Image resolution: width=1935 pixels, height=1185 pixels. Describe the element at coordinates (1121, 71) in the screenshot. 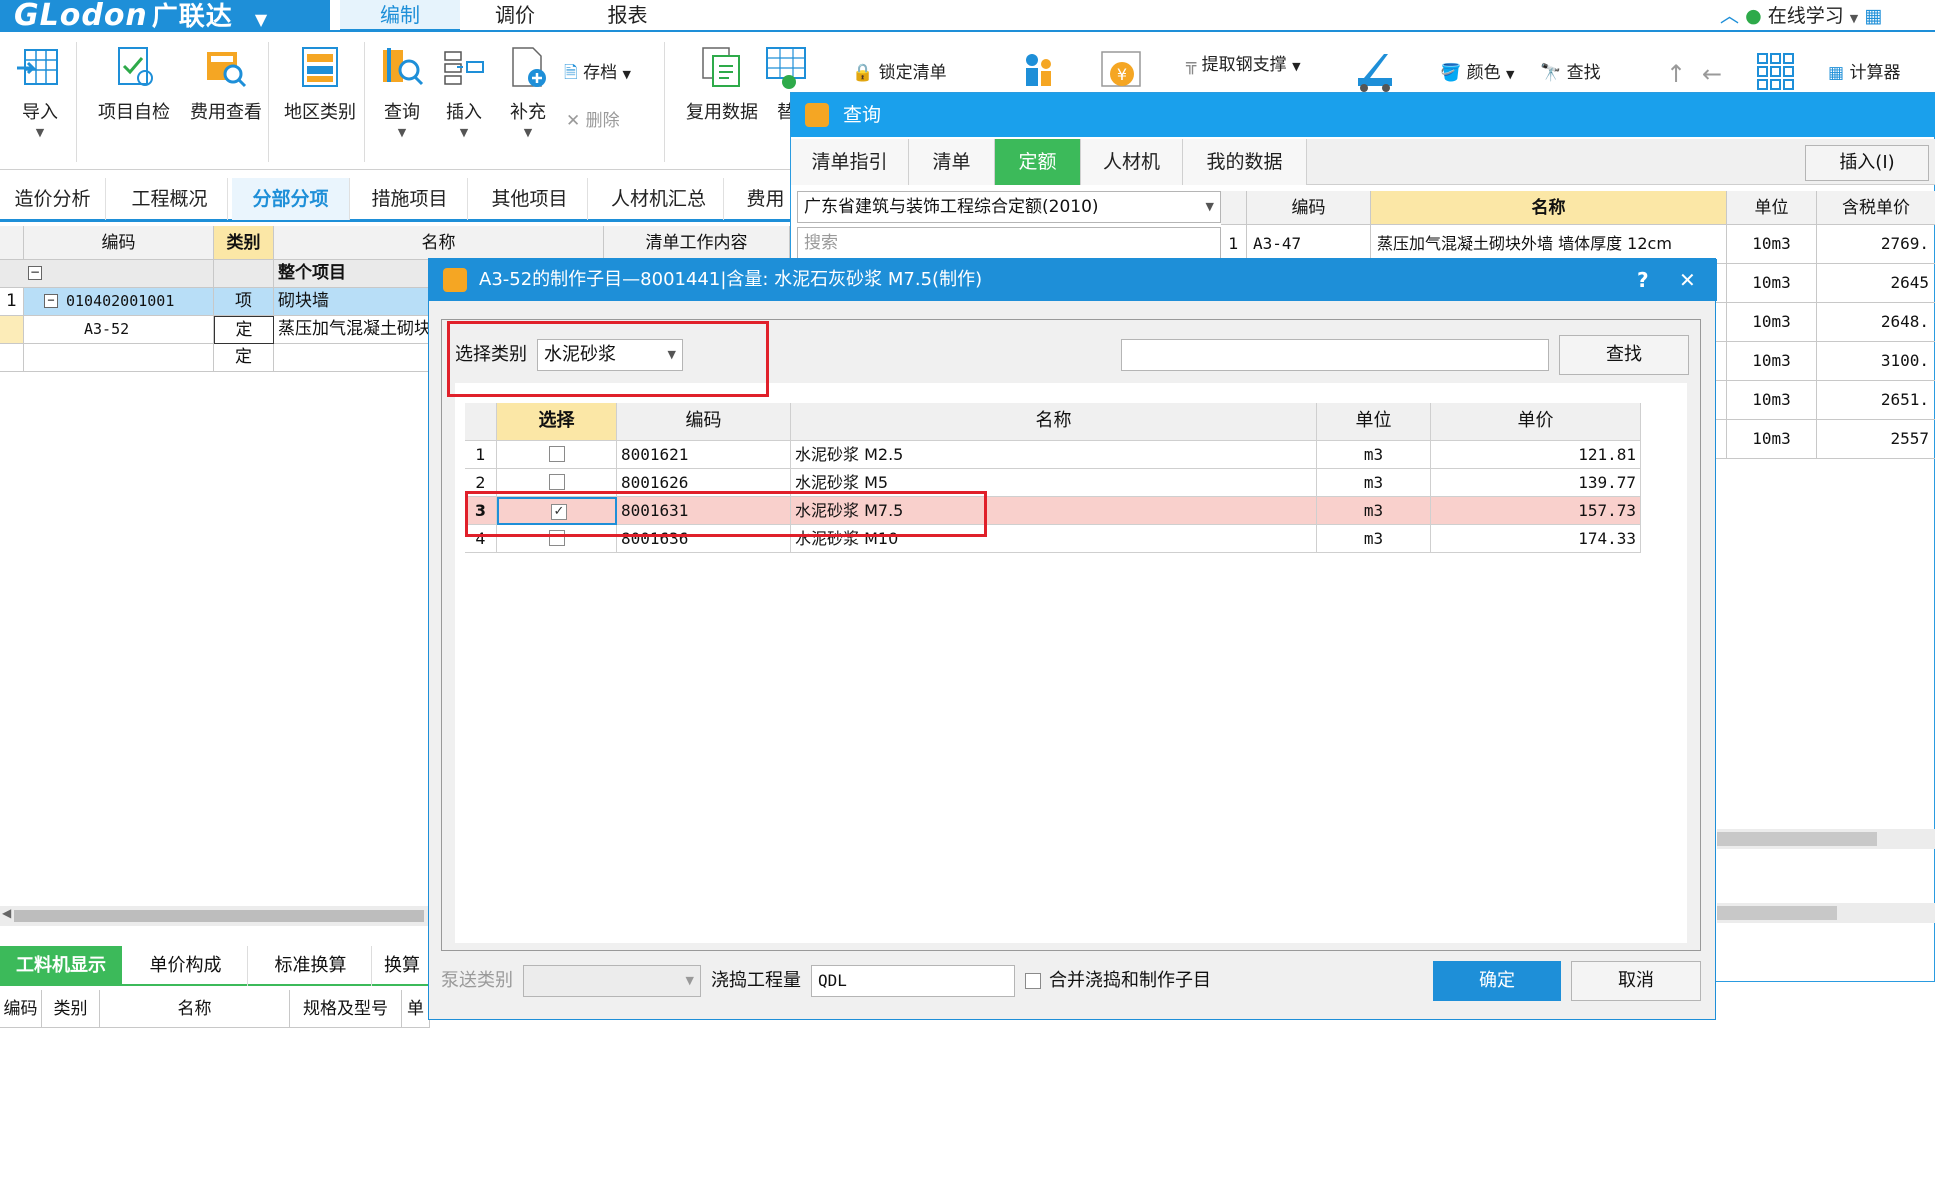

I see `yuan-price-icon: ¥` at that location.